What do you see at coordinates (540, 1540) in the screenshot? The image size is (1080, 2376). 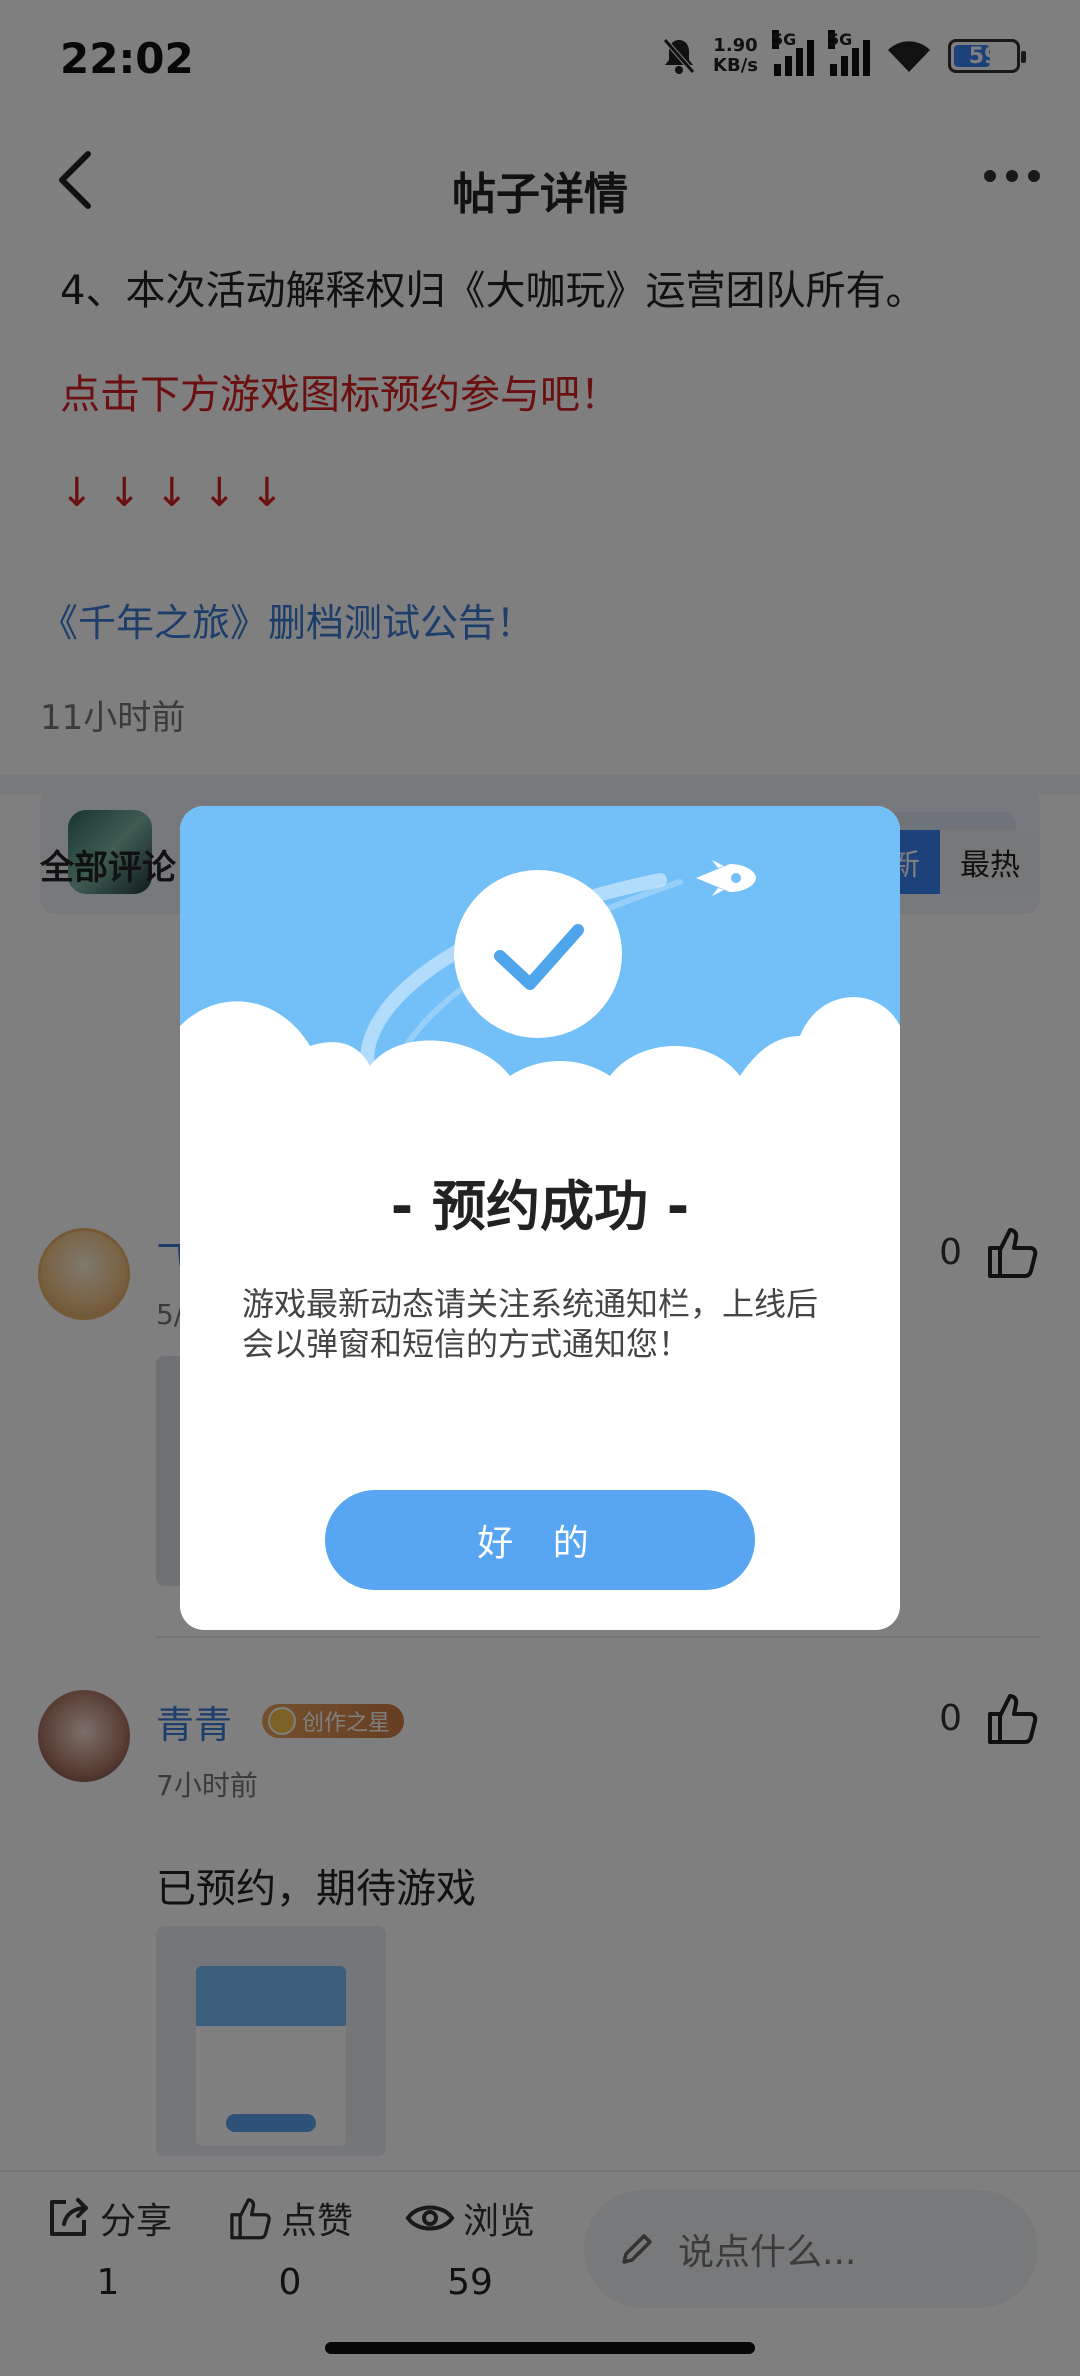 I see `ok-button: 好 的` at bounding box center [540, 1540].